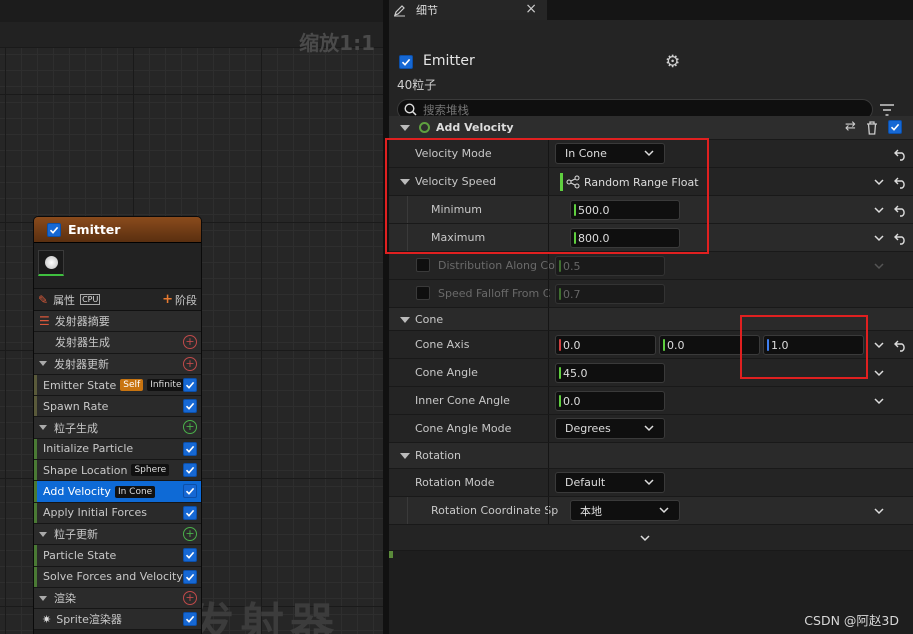 Image resolution: width=913 pixels, height=634 pixels. Describe the element at coordinates (895, 127) in the screenshot. I see `module-enabled-checkbox` at that location.